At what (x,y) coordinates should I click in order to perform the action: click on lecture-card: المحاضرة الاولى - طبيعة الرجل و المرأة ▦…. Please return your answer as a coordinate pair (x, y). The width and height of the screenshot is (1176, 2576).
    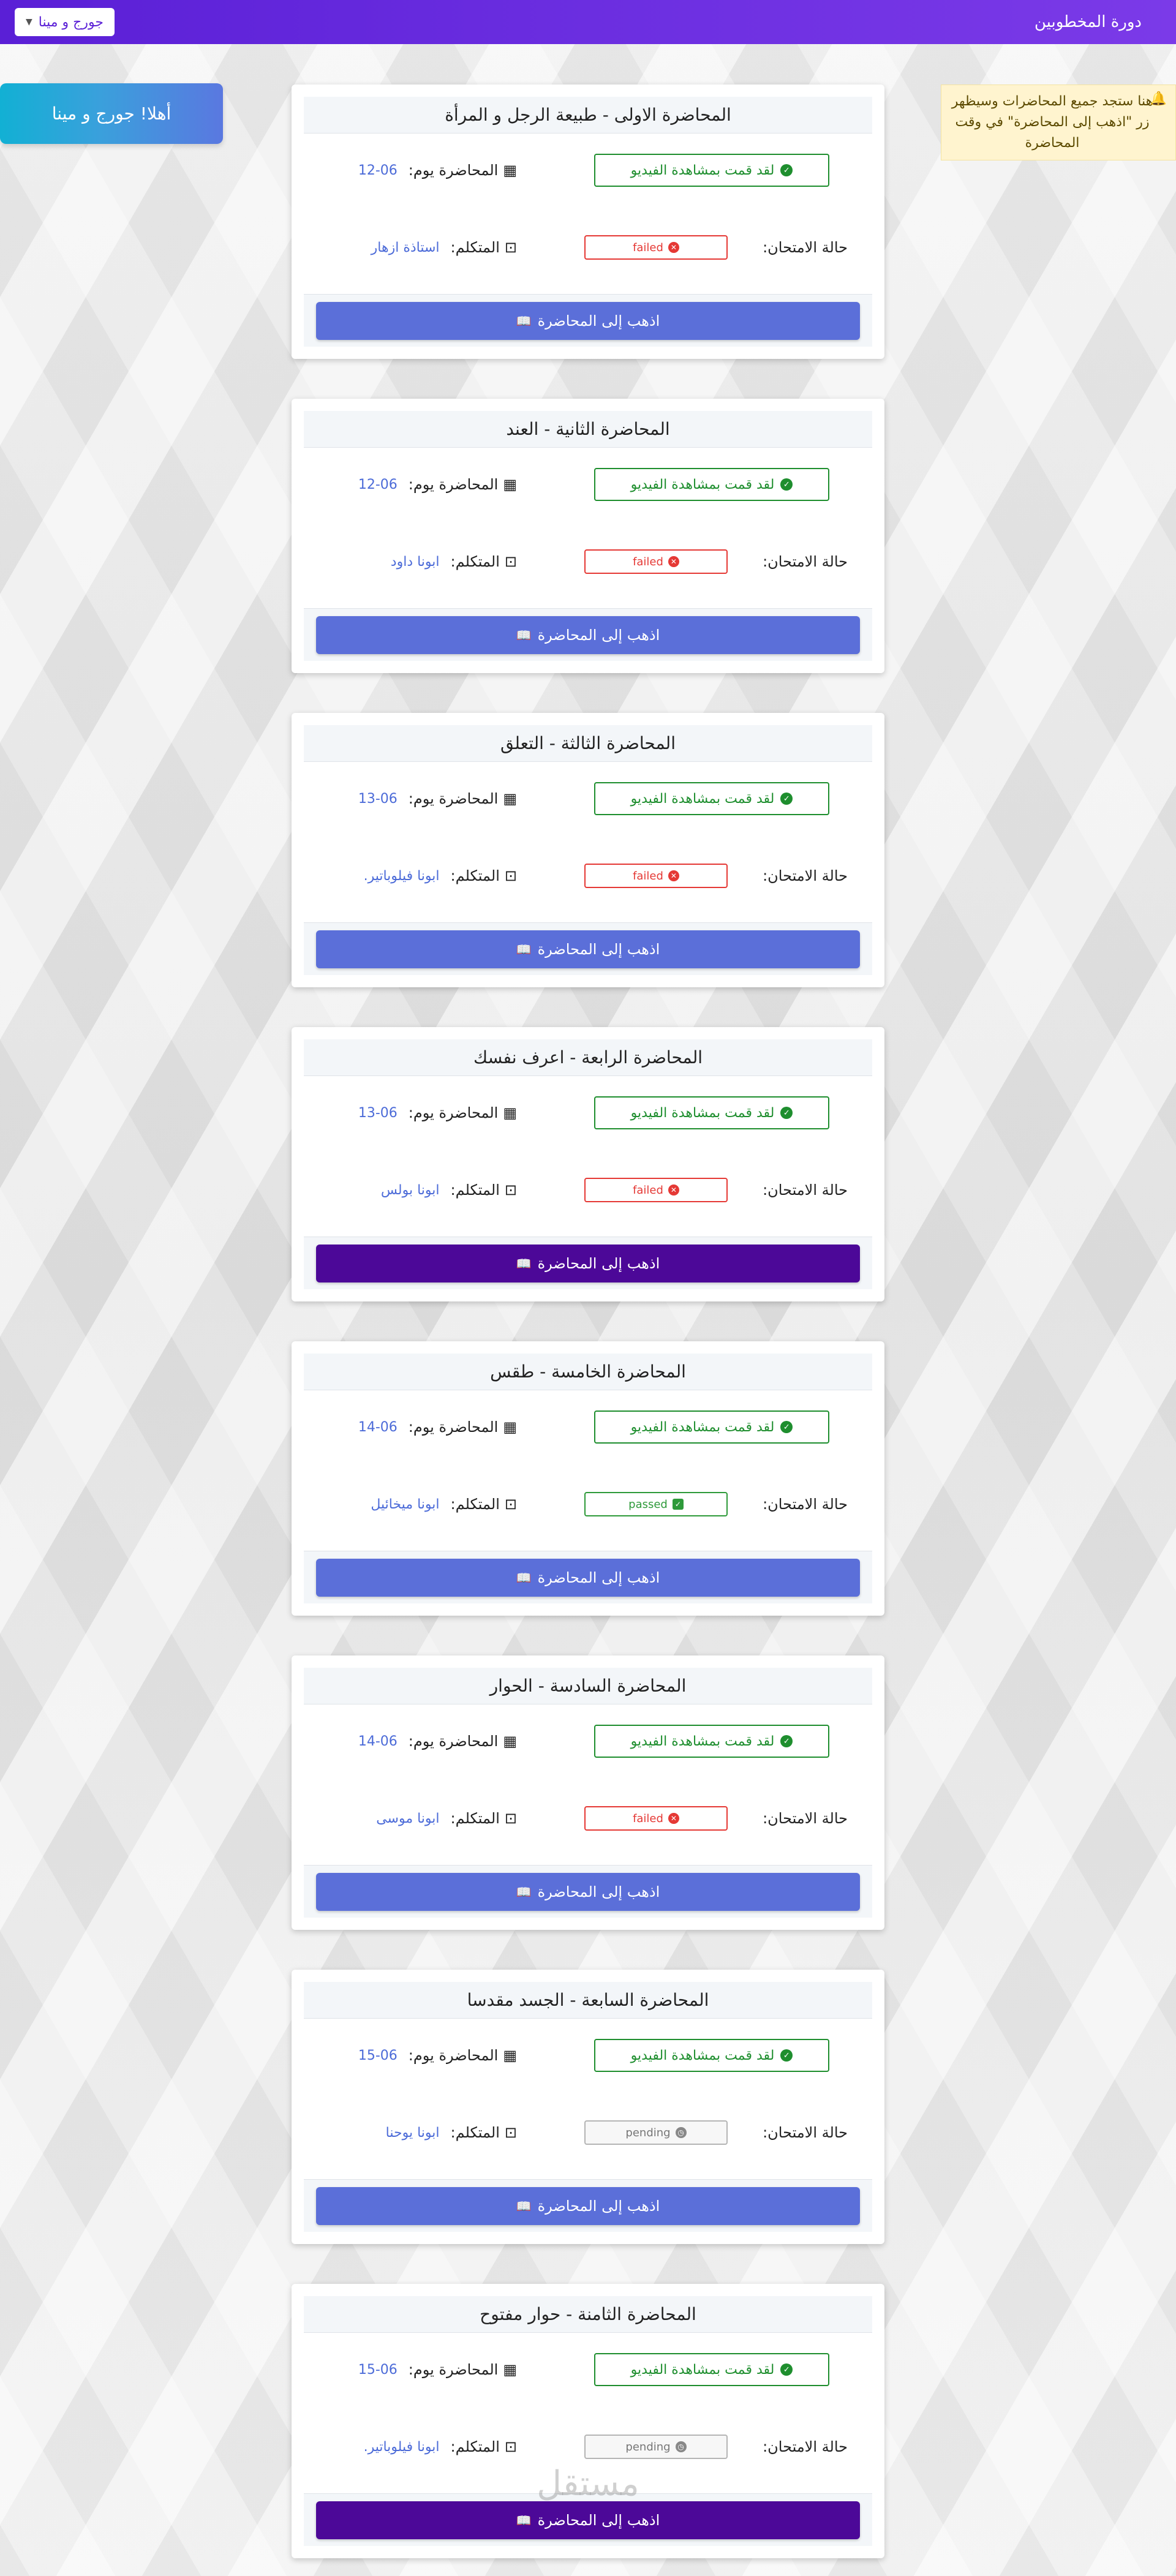
    Looking at the image, I should click on (588, 222).